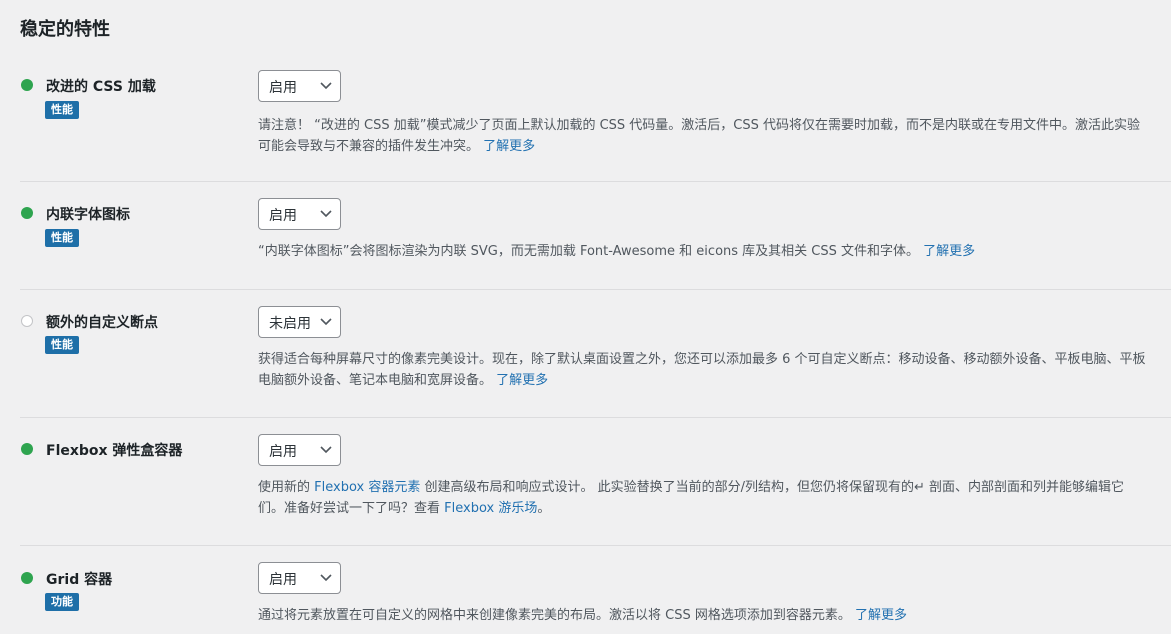 This screenshot has width=1171, height=634. What do you see at coordinates (290, 324) in the screenshot?
I see `select-value: 未启用` at bounding box center [290, 324].